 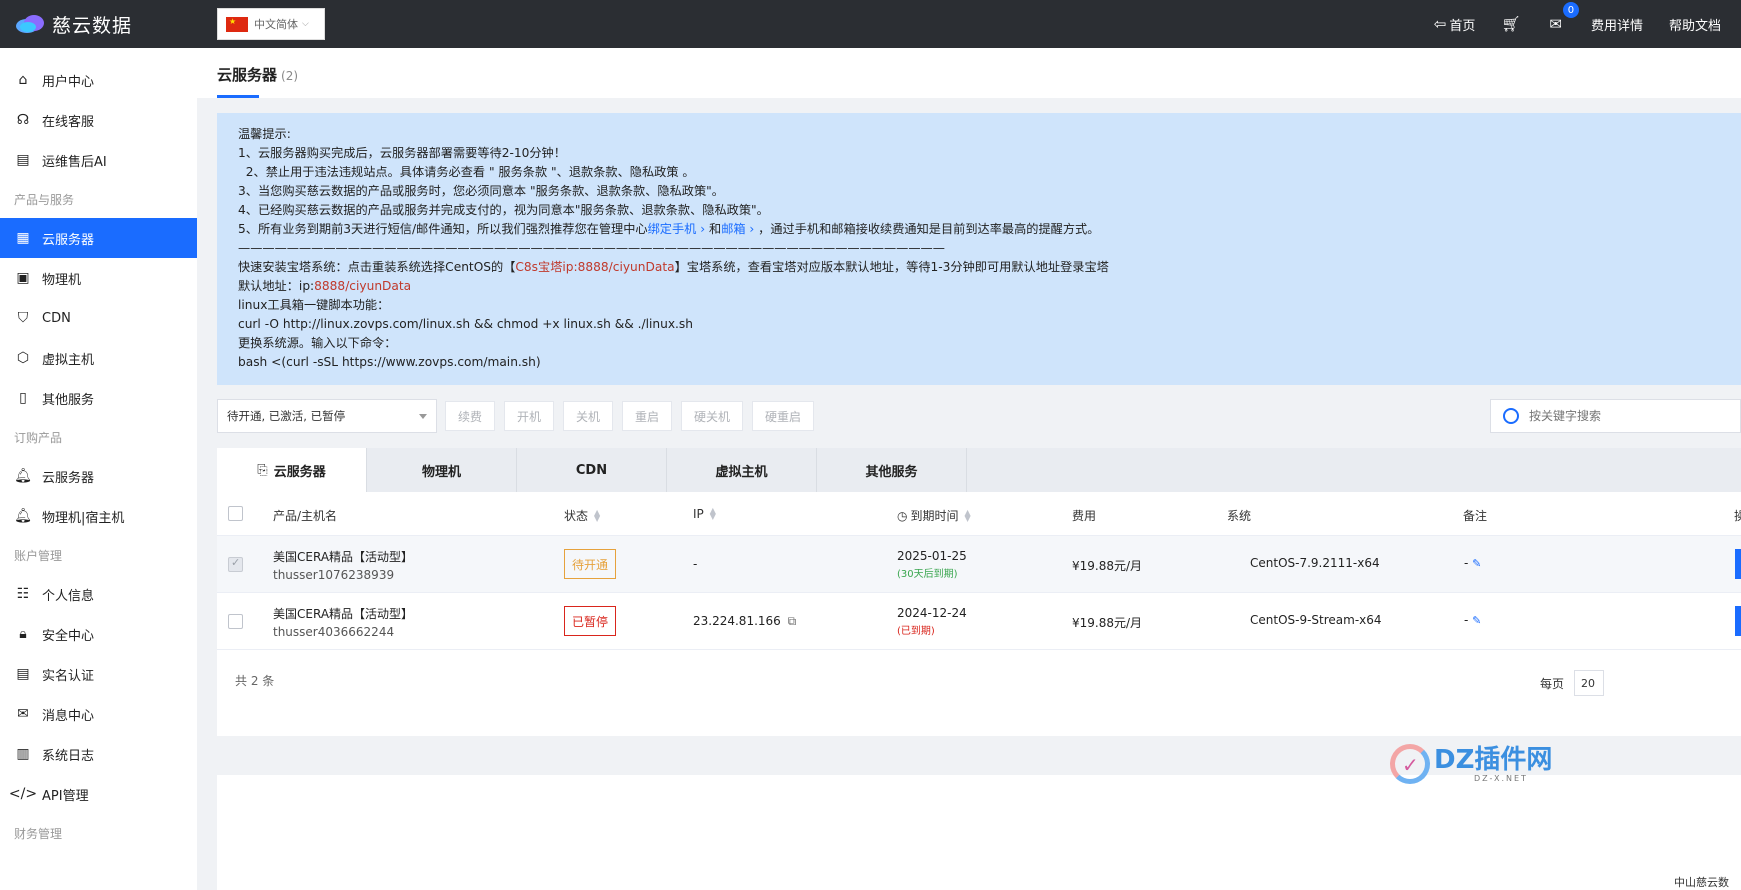 I want to click on notice-text: 默认地址：ip:, so click(x=276, y=286).